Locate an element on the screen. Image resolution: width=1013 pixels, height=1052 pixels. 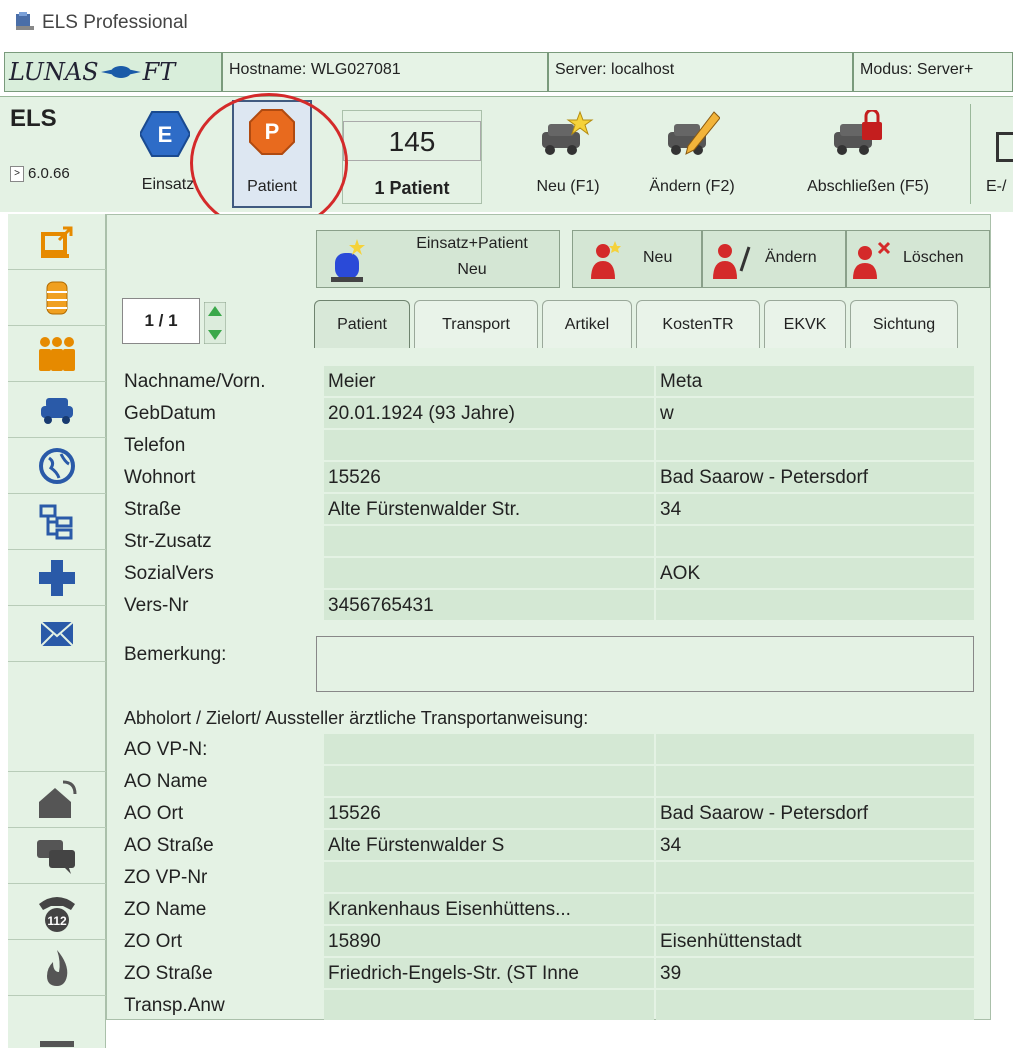
field-value: Friedrich-Engels-Str. (ST Inne is located at coordinates (489, 973).